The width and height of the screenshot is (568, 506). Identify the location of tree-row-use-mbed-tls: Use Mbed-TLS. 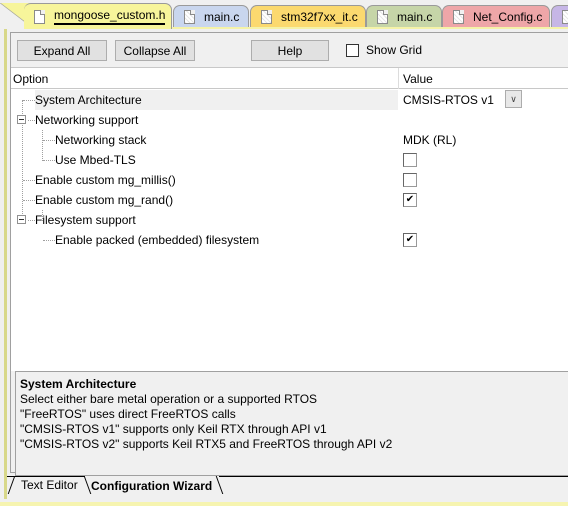
(289, 160).